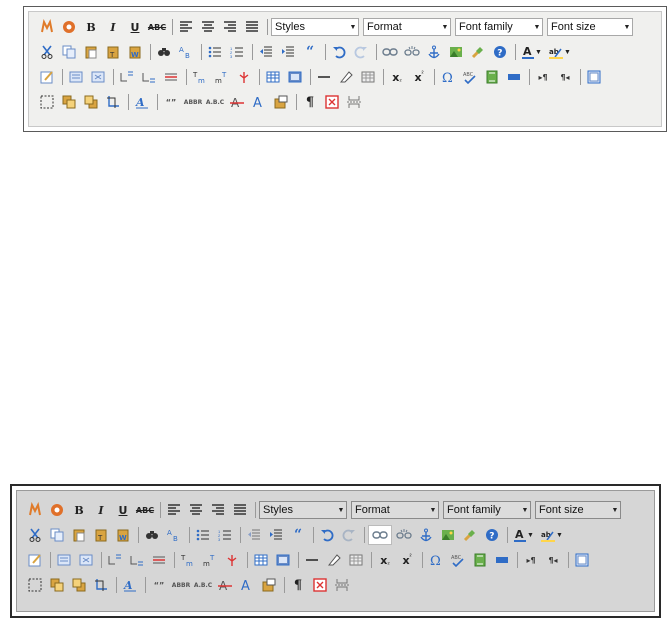 The height and width of the screenshot is (621, 671). Describe the element at coordinates (225, 585) in the screenshot. I see `delete-text-icon: A` at that location.